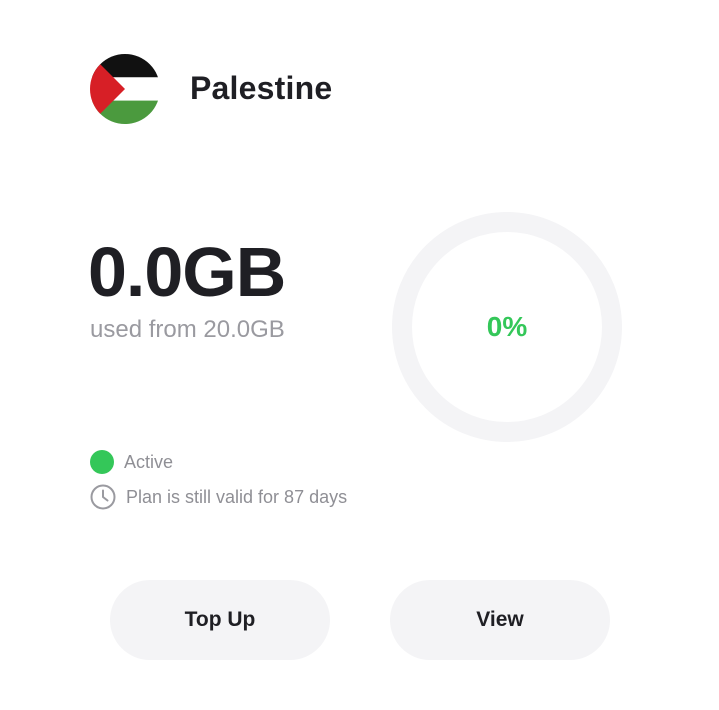 This screenshot has height=710, width=719. What do you see at coordinates (500, 620) in the screenshot?
I see `view-button: View` at bounding box center [500, 620].